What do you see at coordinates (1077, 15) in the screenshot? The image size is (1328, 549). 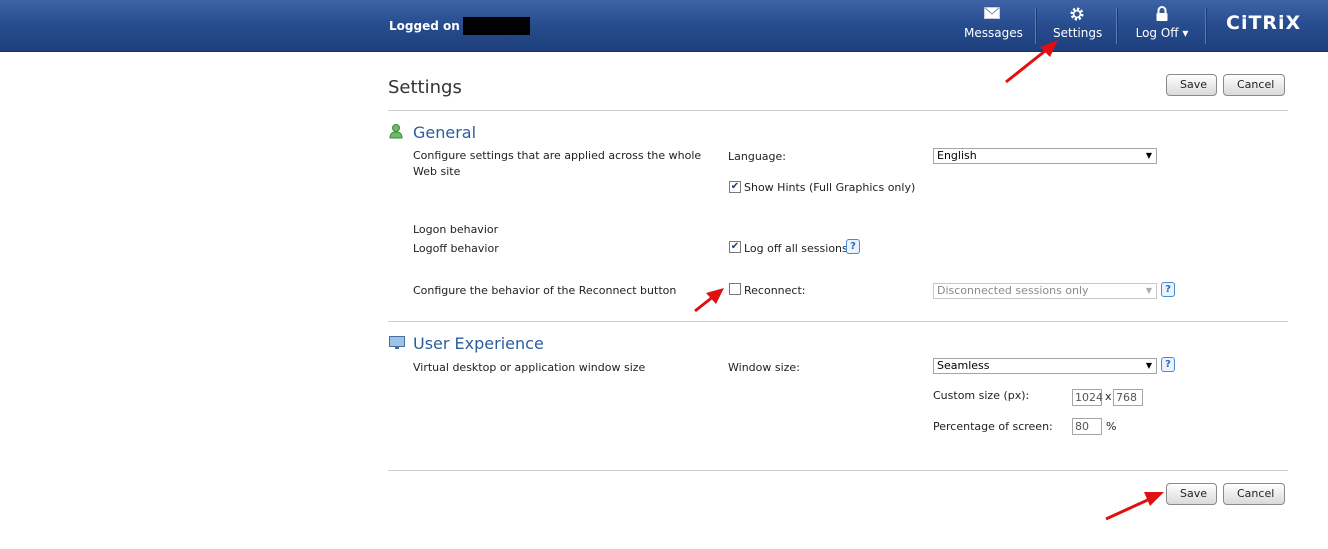 I see `gear-icon` at bounding box center [1077, 15].